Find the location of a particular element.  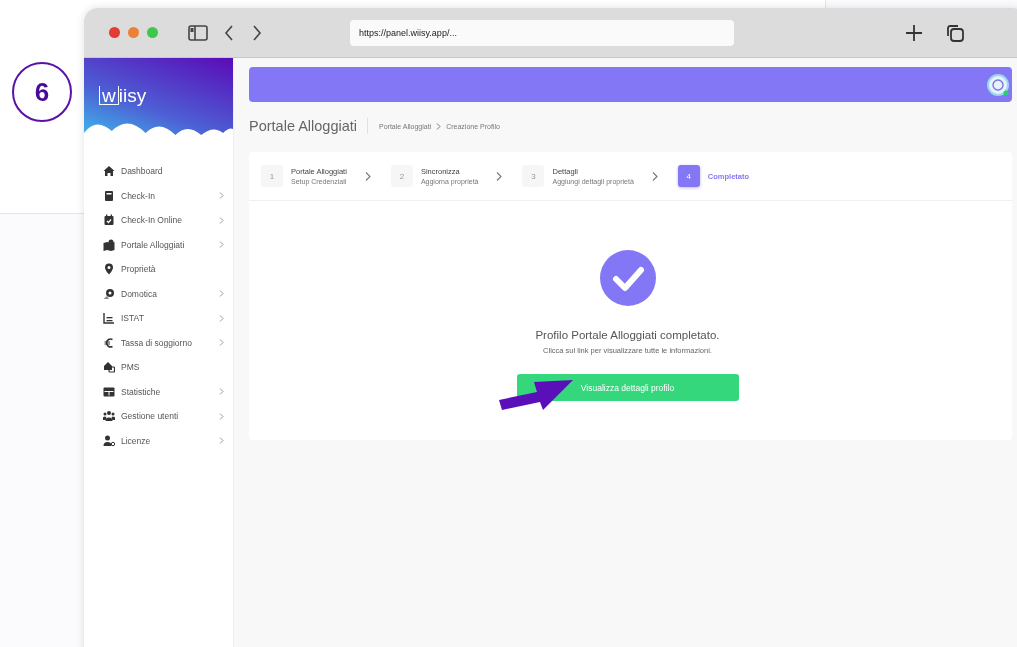

sidebar-item: Proprietà is located at coordinates (168, 269).